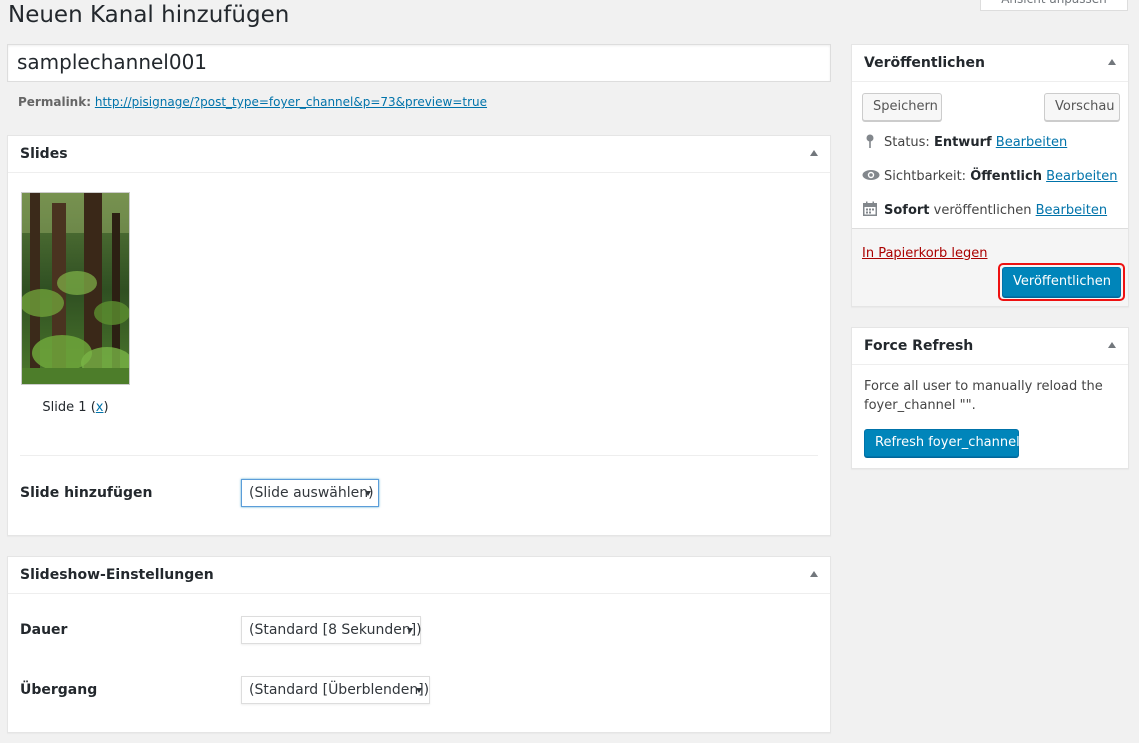 The height and width of the screenshot is (743, 1139). I want to click on visibility-label: Sichtbarkeit:, so click(925, 176).